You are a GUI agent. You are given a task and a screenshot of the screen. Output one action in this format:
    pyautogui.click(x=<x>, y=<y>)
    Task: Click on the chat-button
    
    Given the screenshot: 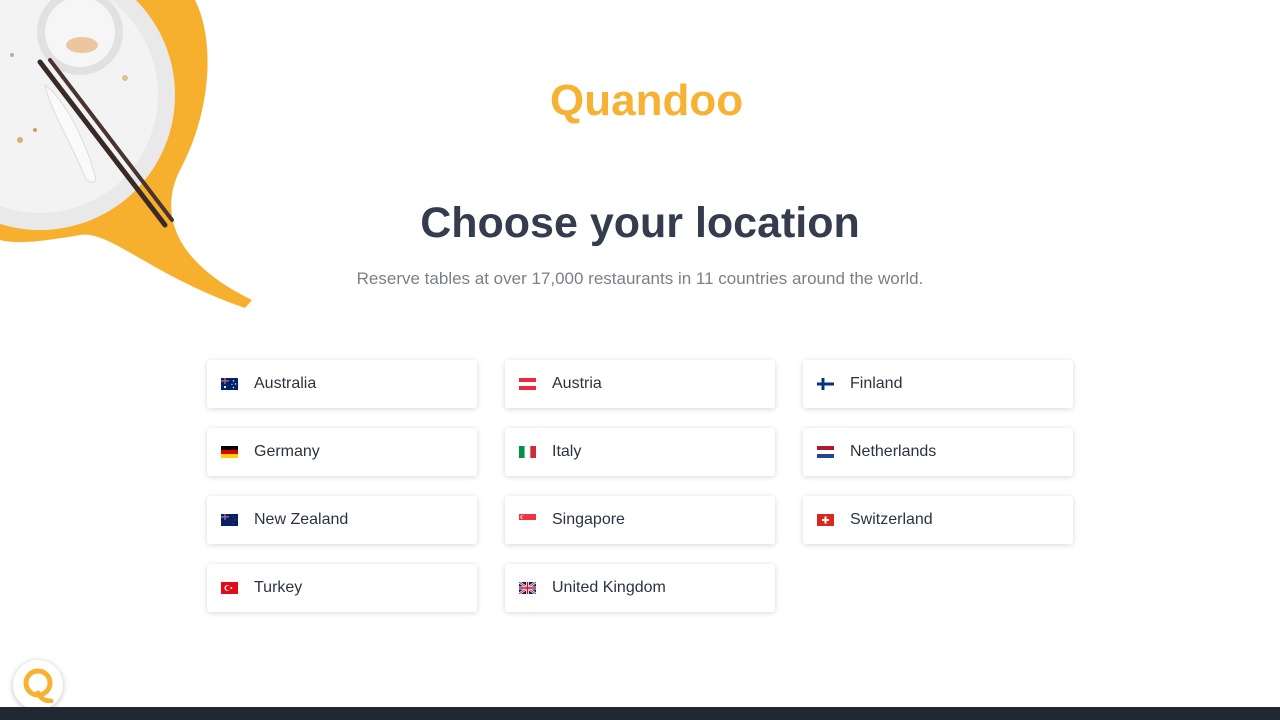 What is the action you would take?
    pyautogui.click(x=38, y=685)
    